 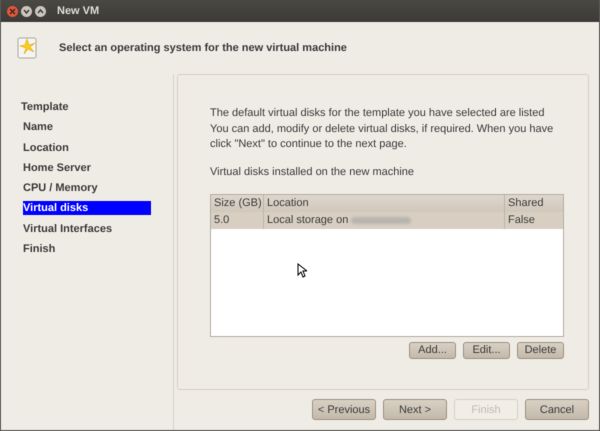 I want to click on table-cell-text: 5.0, so click(x=221, y=220).